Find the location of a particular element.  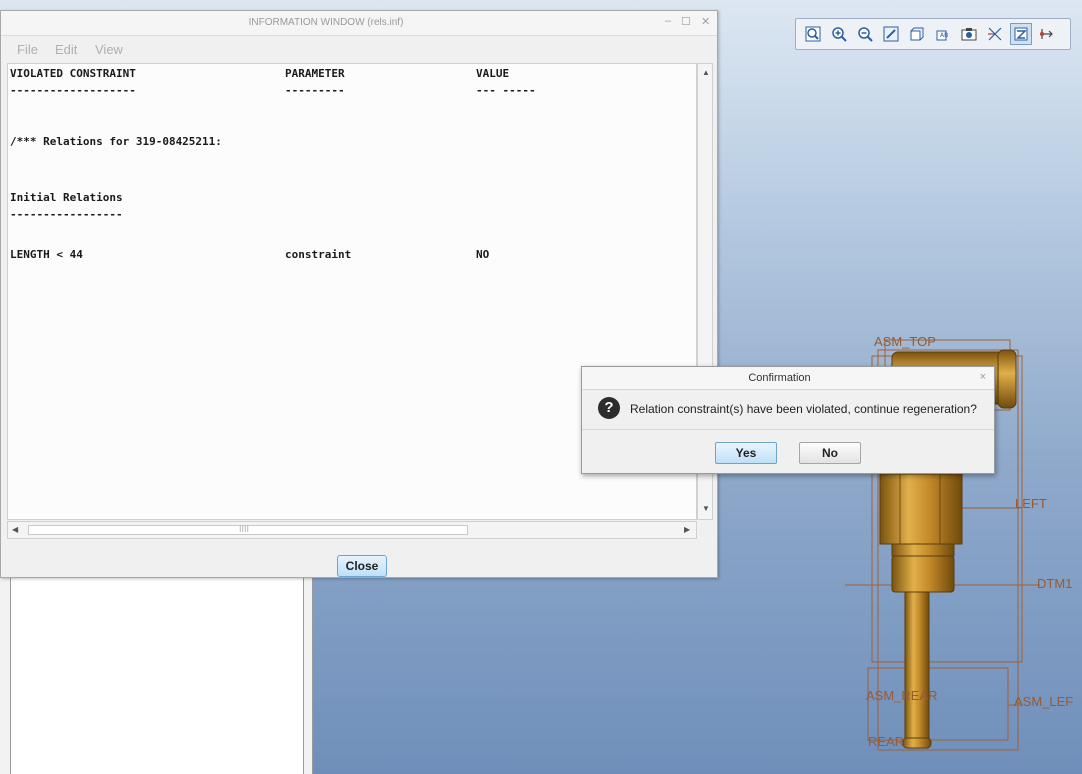

datum-label-rear: REAR is located at coordinates (886, 741).